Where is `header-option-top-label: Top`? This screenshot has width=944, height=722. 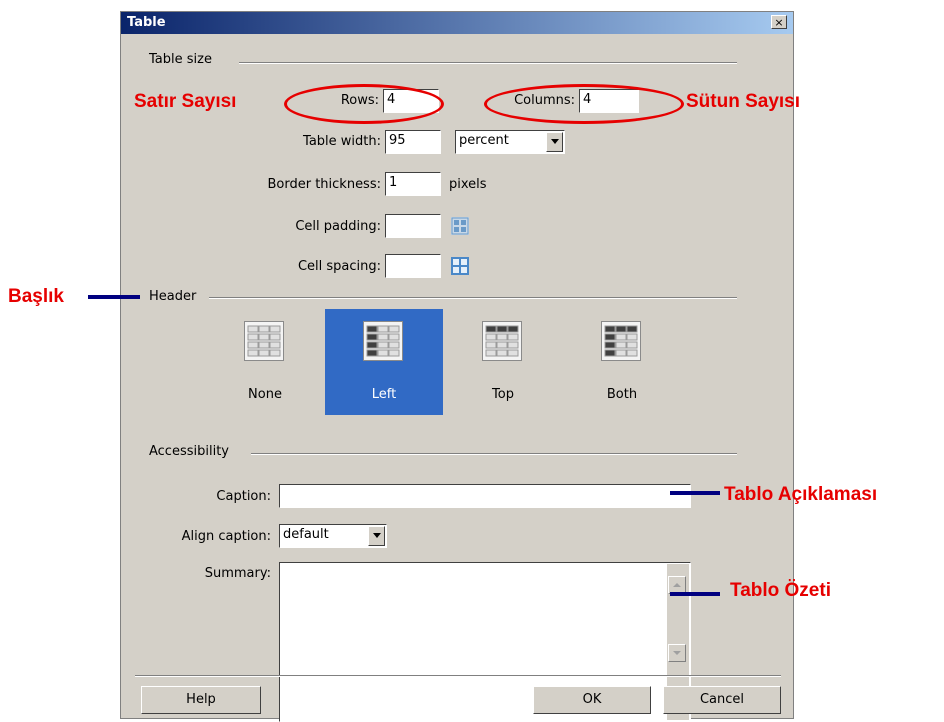
header-option-top-label: Top is located at coordinates (503, 394).